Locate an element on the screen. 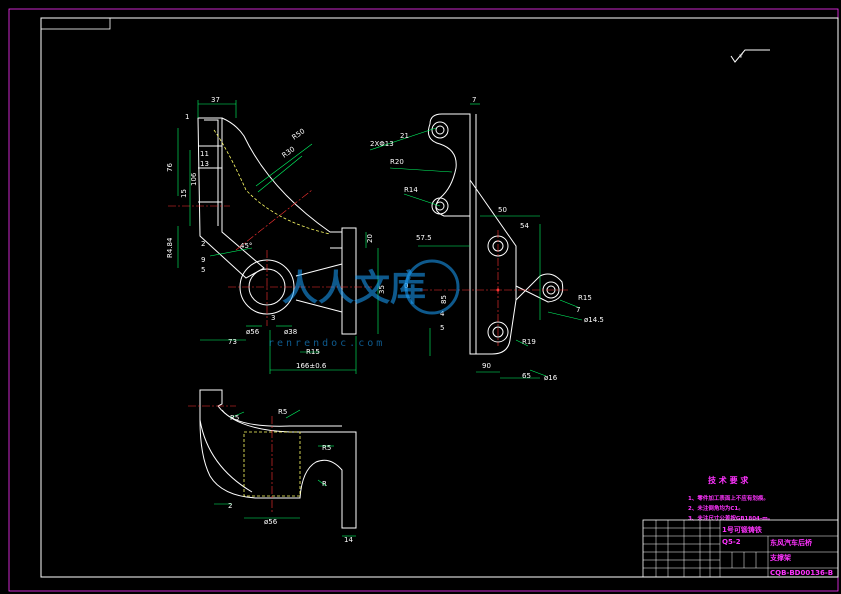 This screenshot has height=594, width=841. svg-text: 东风汽车后桥 is located at coordinates (791, 542).